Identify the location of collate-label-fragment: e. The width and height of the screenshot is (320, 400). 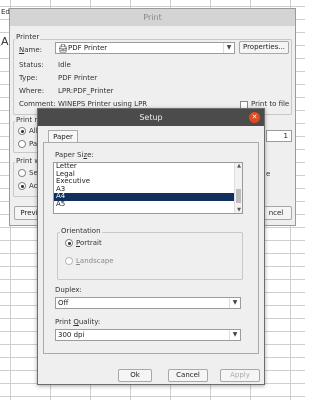
(268, 174).